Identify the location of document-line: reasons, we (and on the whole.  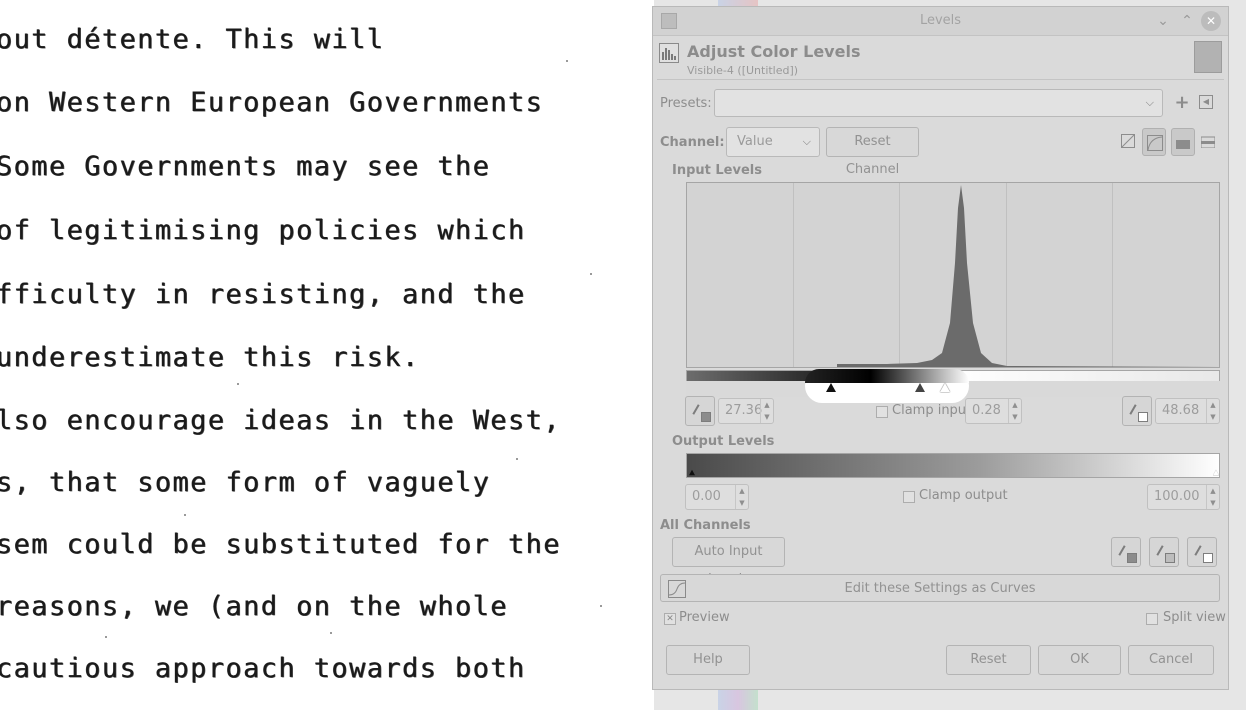
(254, 606).